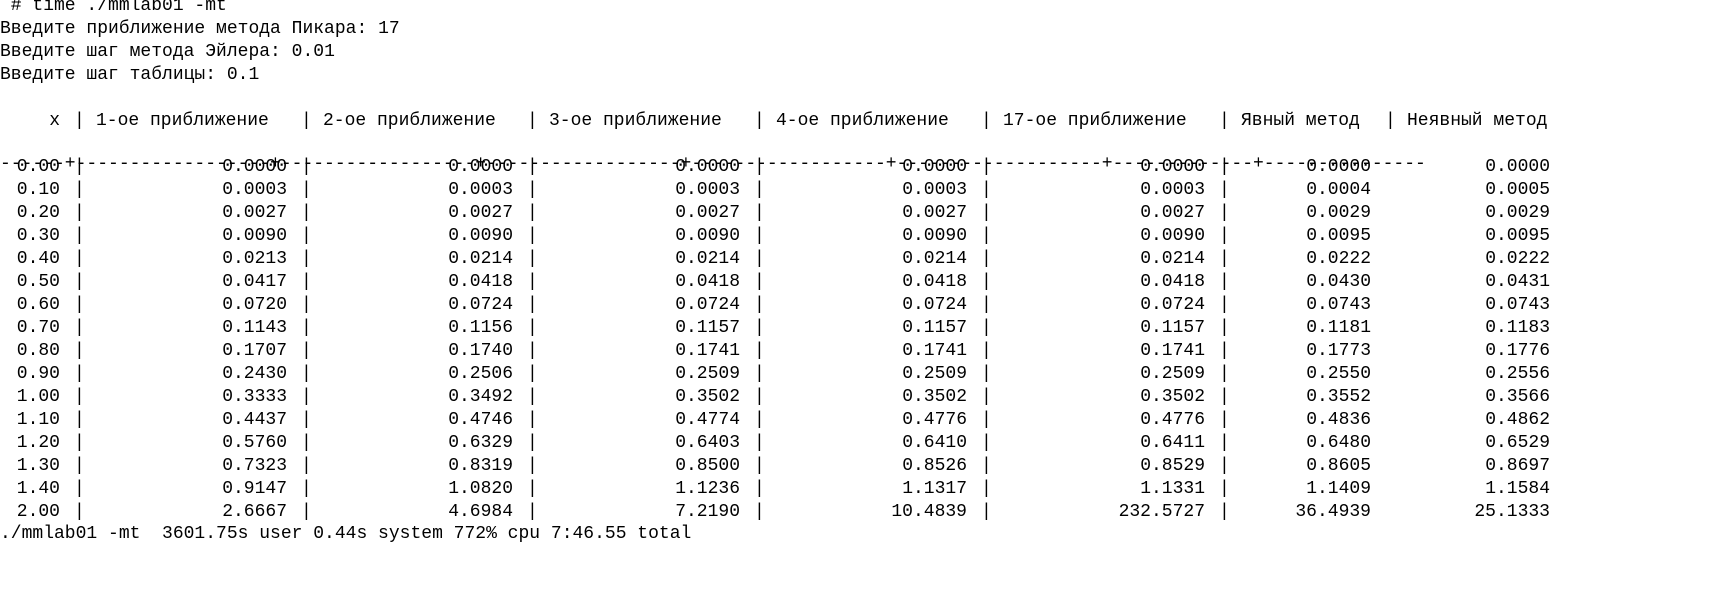 Image resolution: width=1709 pixels, height=608 pixels. I want to click on x-cell: 0.50, so click(38, 282).